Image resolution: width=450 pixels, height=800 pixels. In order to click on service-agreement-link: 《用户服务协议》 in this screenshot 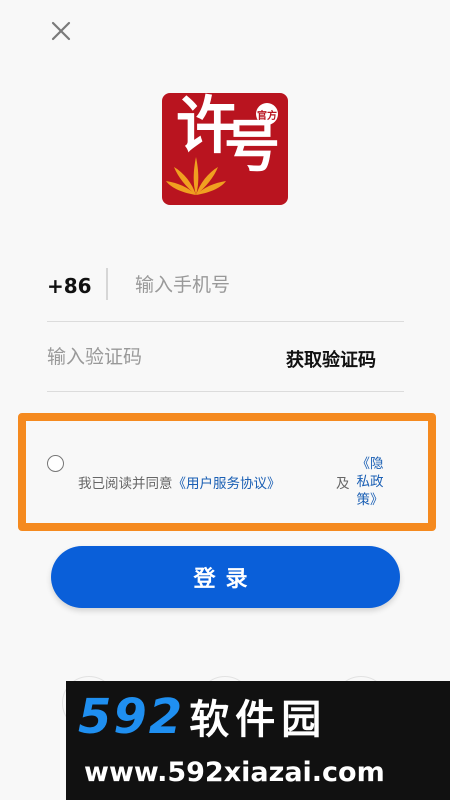, I will do `click(227, 484)`.